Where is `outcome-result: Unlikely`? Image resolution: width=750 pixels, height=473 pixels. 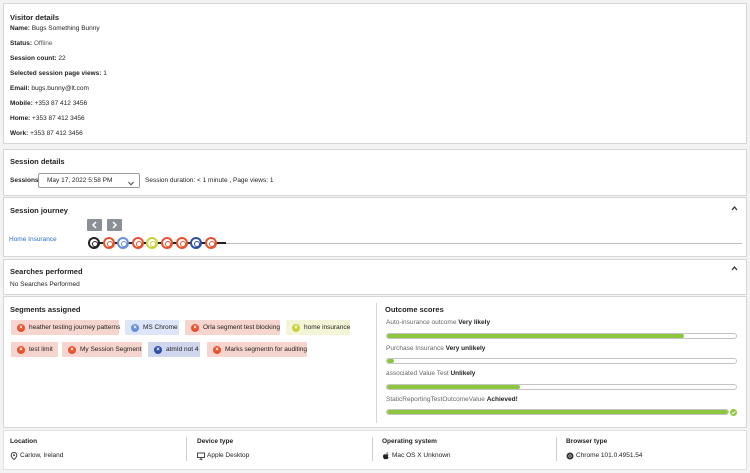
outcome-result: Unlikely is located at coordinates (463, 373).